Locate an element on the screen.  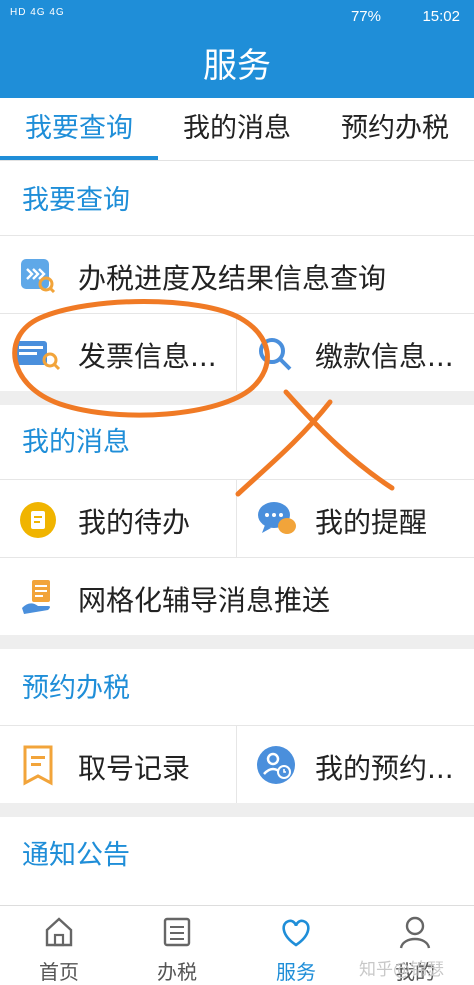
list-icon is located at coordinates (177, 932).